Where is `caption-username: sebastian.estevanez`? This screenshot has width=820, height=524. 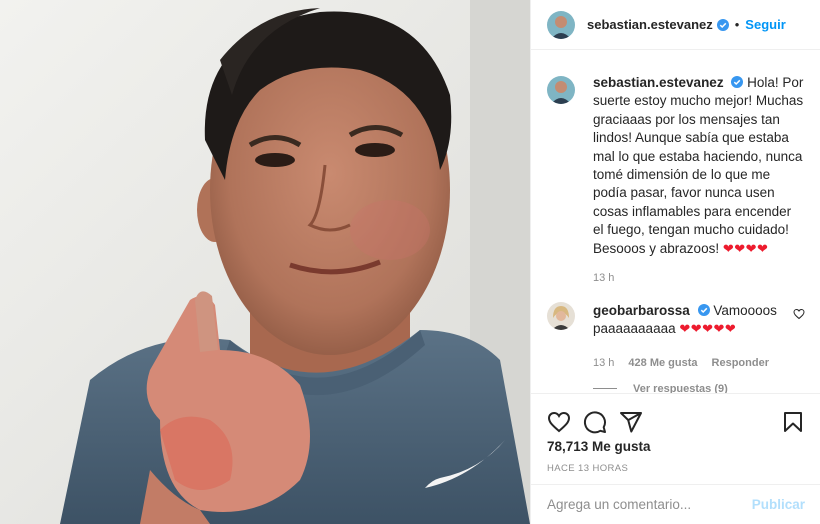 caption-username: sebastian.estevanez is located at coordinates (658, 82).